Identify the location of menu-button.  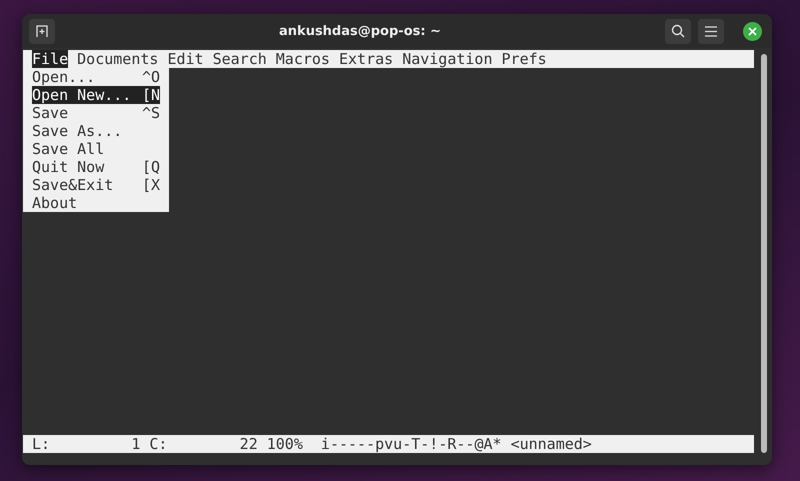
(711, 31).